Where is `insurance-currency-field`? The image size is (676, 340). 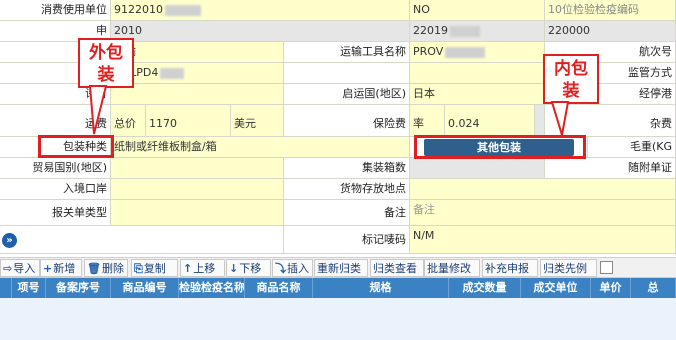
insurance-currency-field is located at coordinates (540, 121).